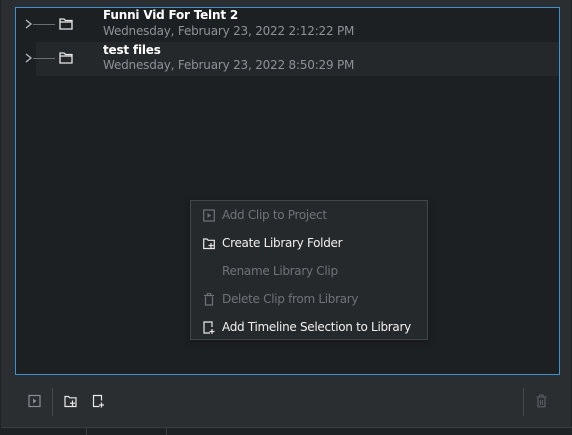  I want to click on folder-title: test files, so click(132, 50).